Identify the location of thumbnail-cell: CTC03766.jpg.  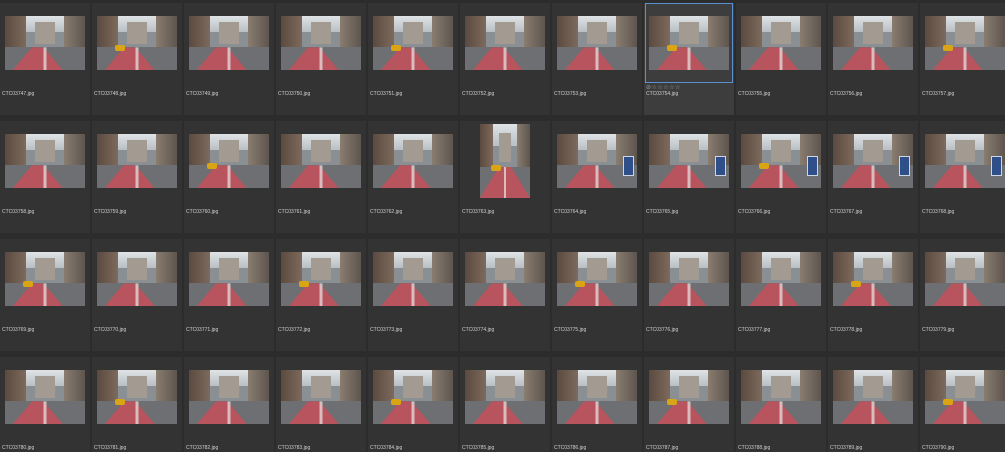
(781, 177).